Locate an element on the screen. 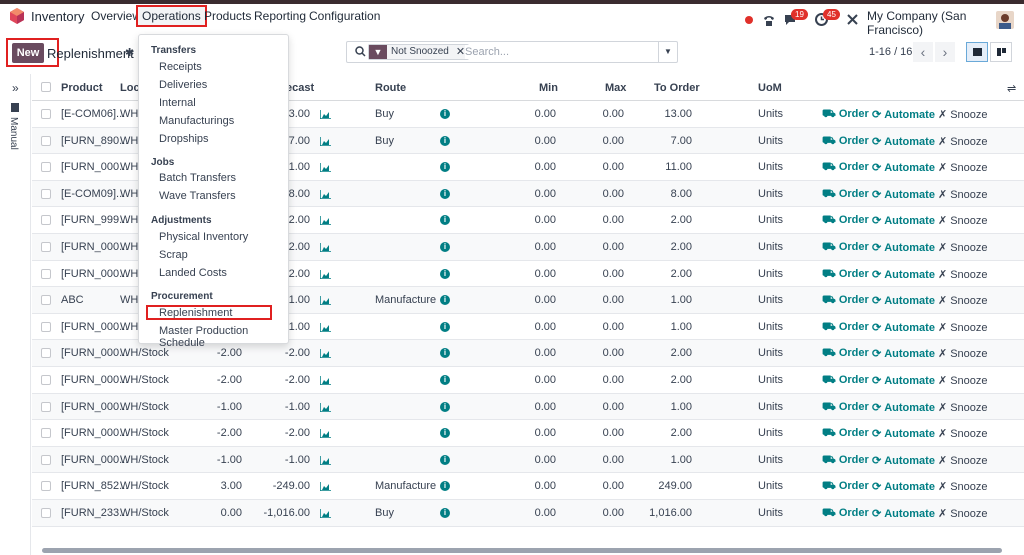 The width and height of the screenshot is (1024, 555). pager-value: 1-16 / 16 is located at coordinates (890, 52).